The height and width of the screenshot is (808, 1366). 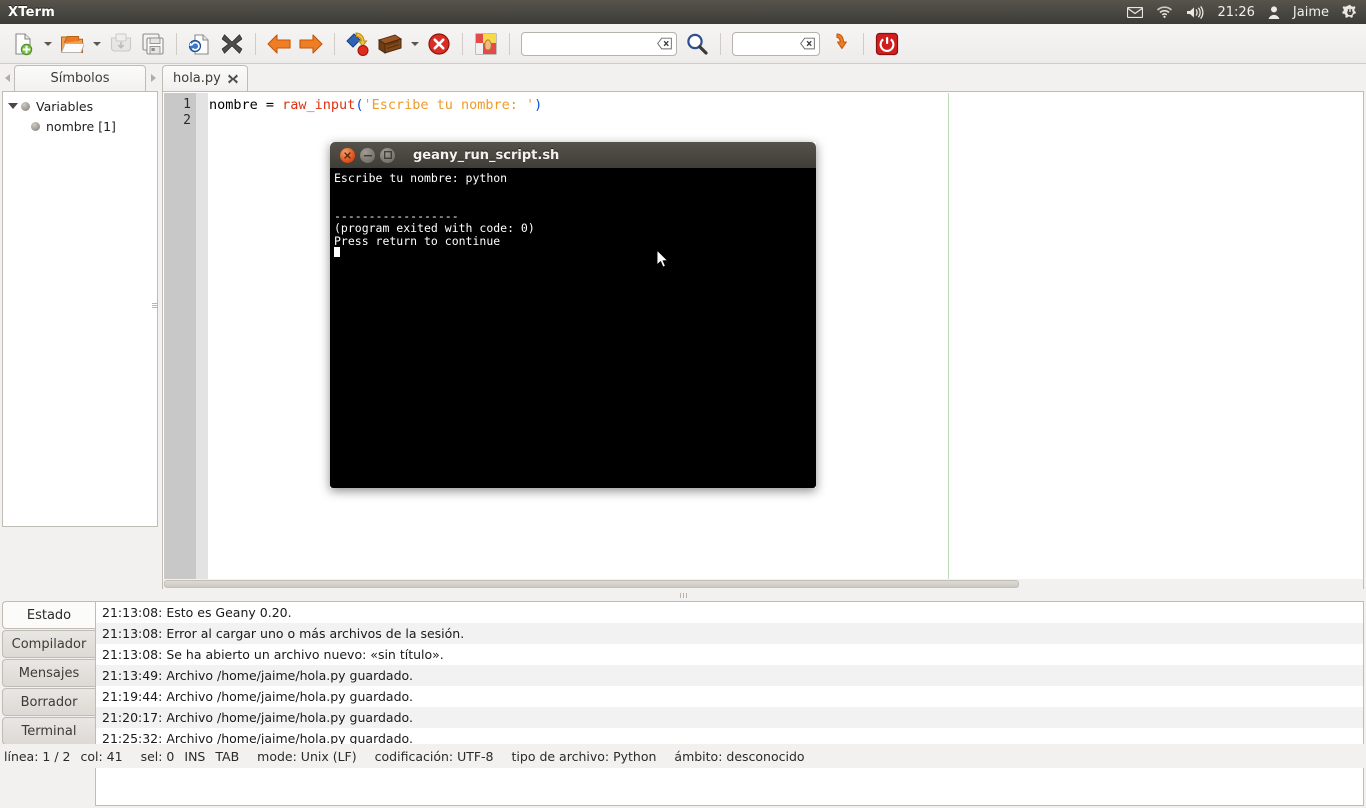 I want to click on search-input, so click(x=599, y=43).